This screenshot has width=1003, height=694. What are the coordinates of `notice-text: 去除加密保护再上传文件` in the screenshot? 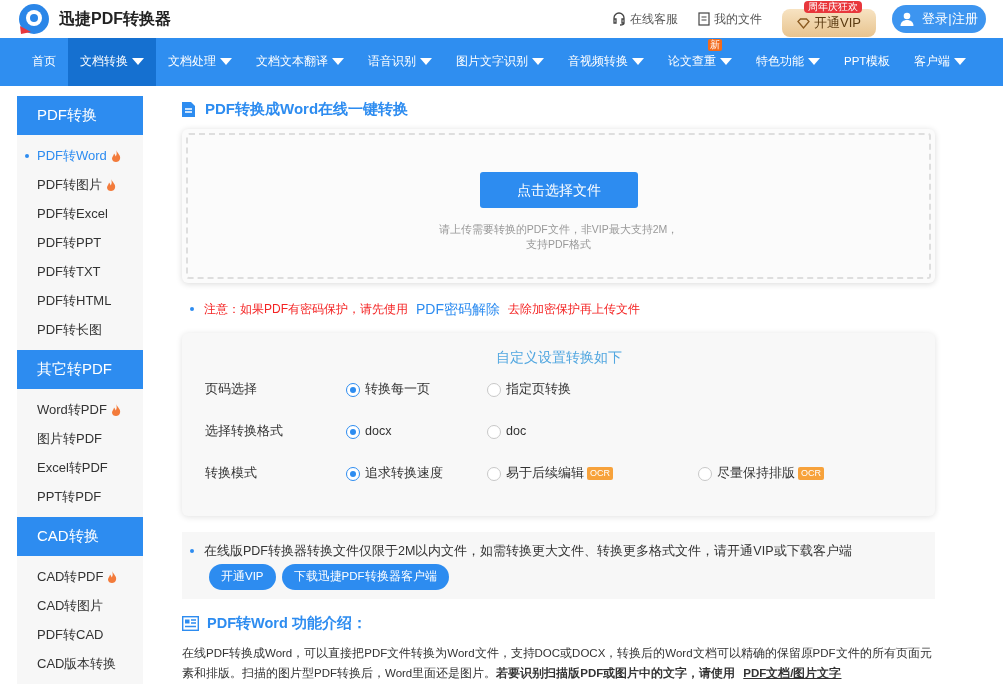 It's located at (574, 309).